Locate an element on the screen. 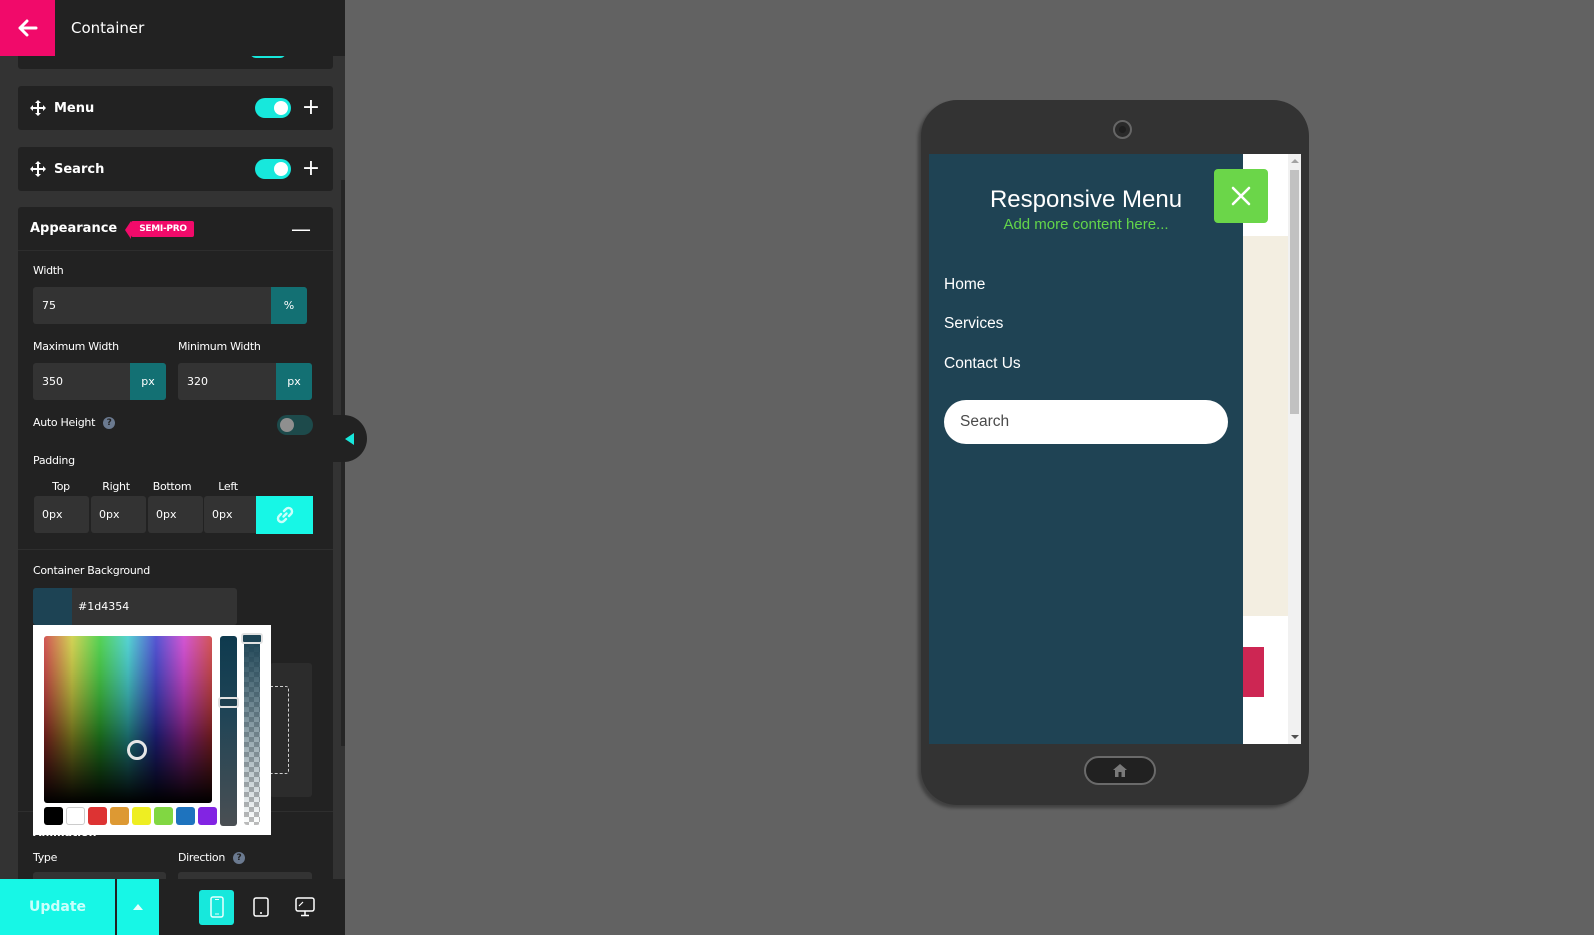 The height and width of the screenshot is (935, 1594). site-content-block is located at coordinates (1265, 426).